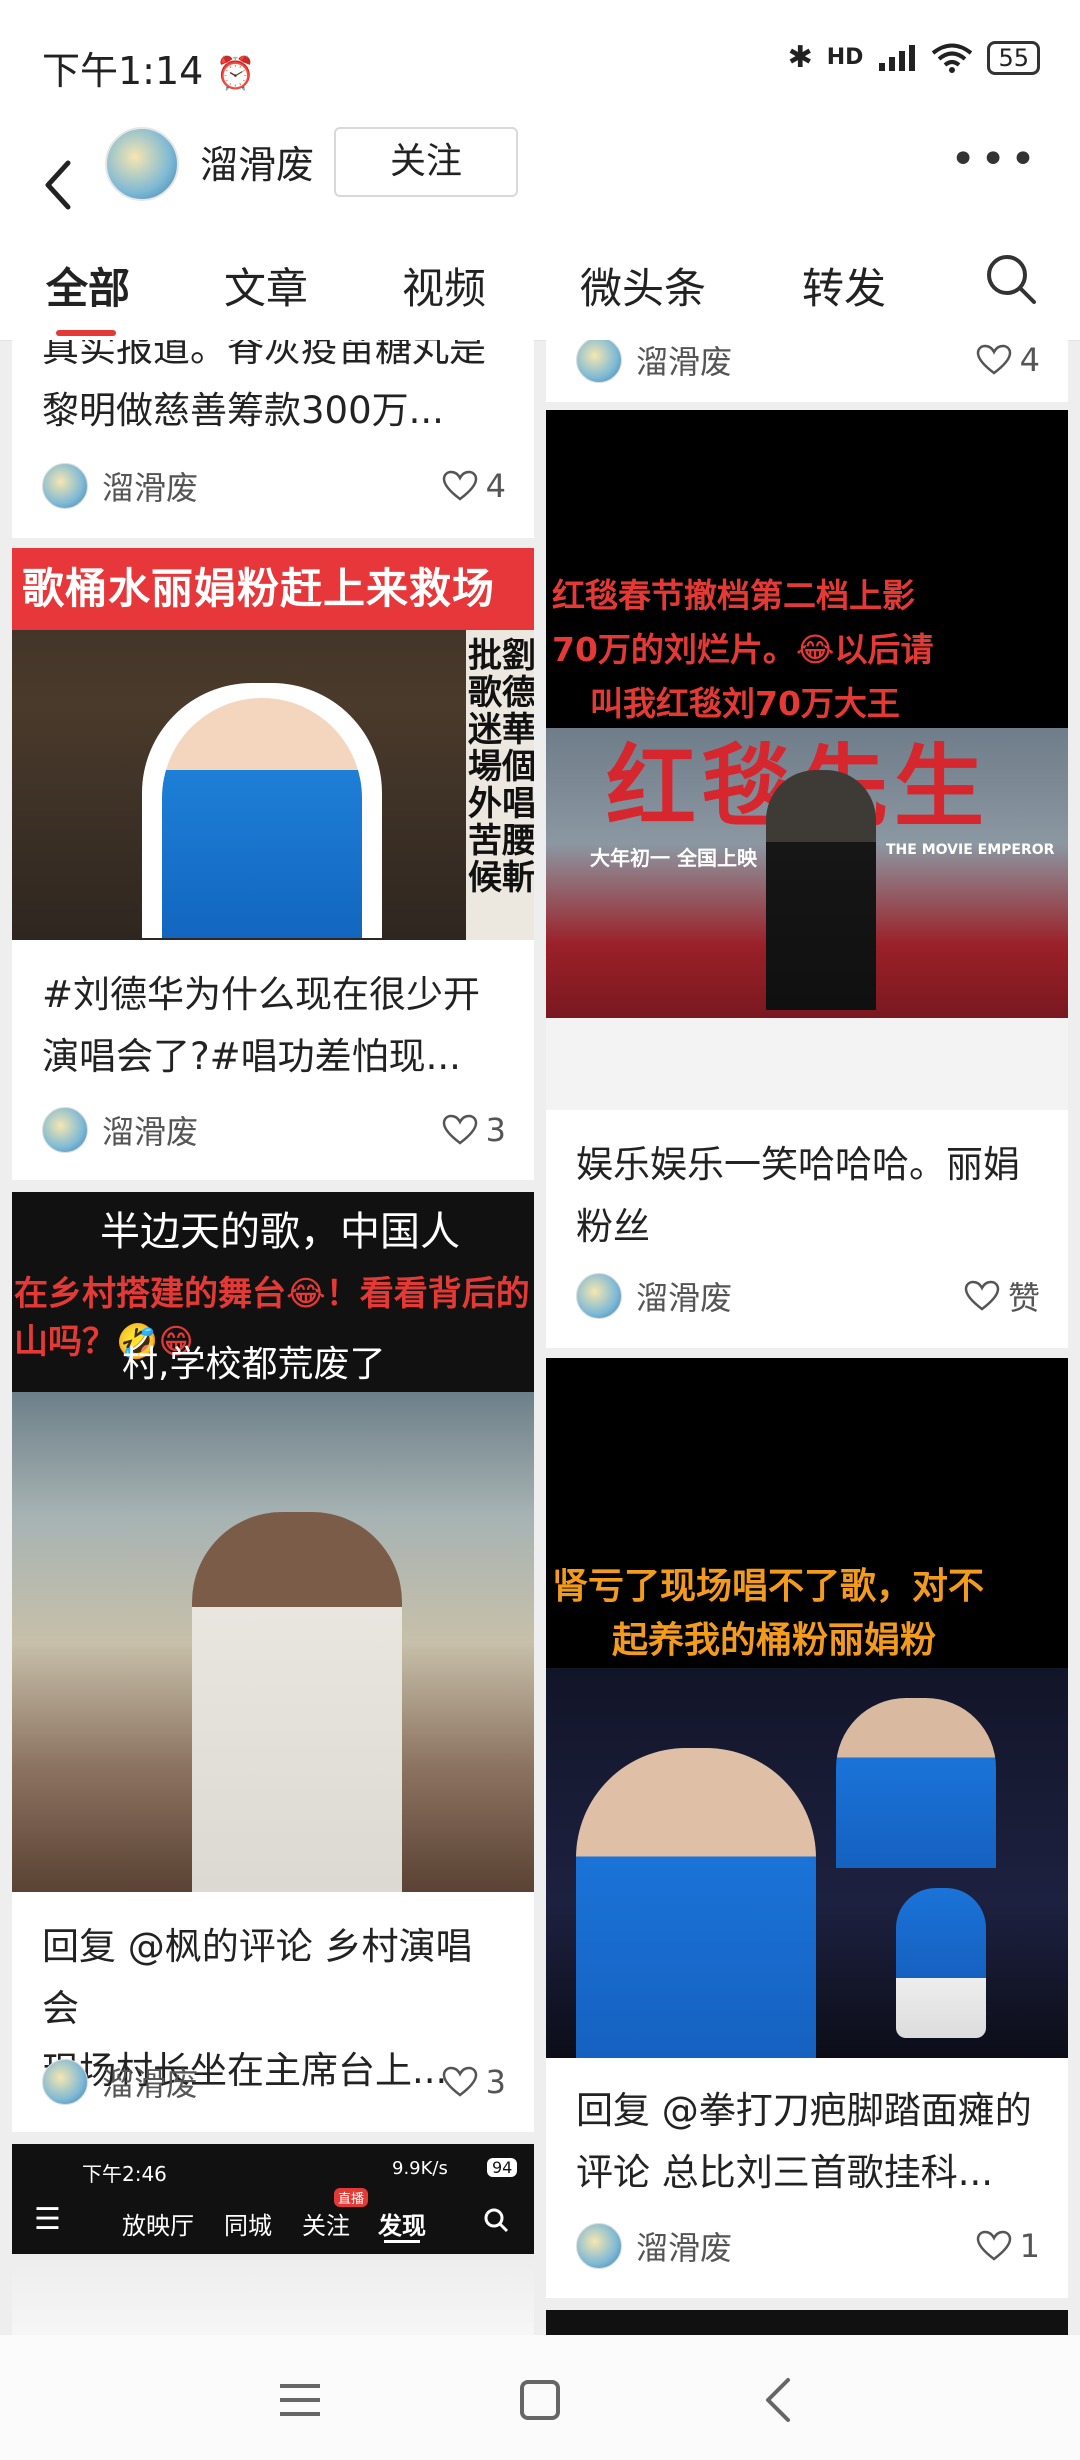 The height and width of the screenshot is (2460, 1080). I want to click on embedded-nav-item: 同城, so click(248, 2226).